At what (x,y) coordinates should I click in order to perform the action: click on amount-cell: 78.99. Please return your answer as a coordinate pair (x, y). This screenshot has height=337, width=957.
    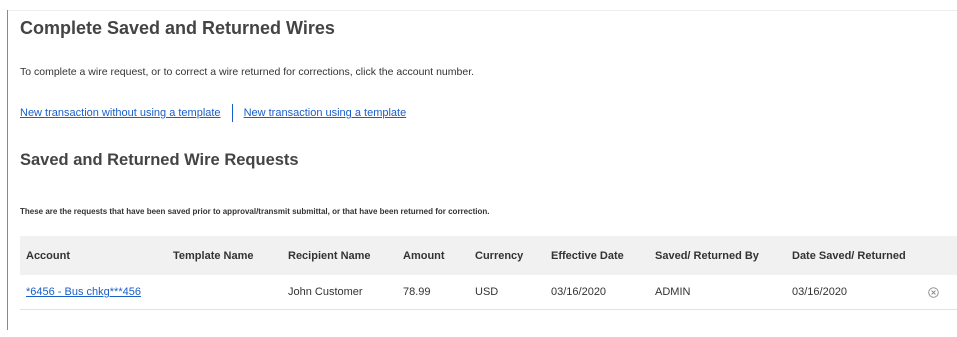
    Looking at the image, I should click on (417, 292).